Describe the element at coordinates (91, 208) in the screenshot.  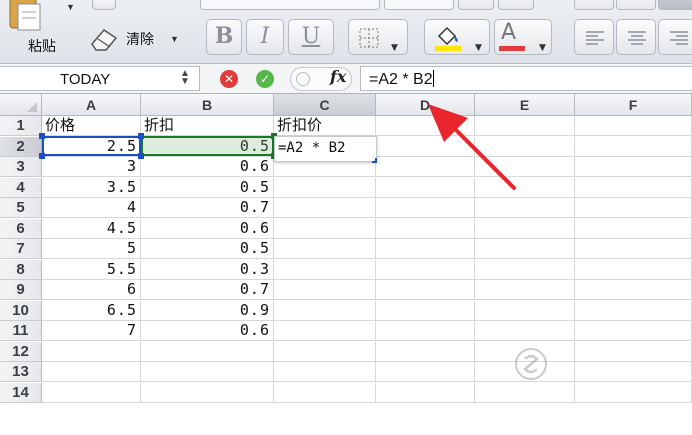
I see `cell-a5: 4` at that location.